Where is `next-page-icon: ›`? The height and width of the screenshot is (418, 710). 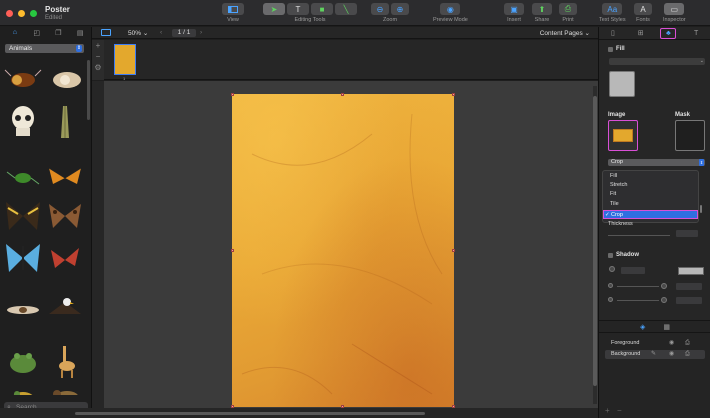 next-page-icon: › is located at coordinates (201, 32).